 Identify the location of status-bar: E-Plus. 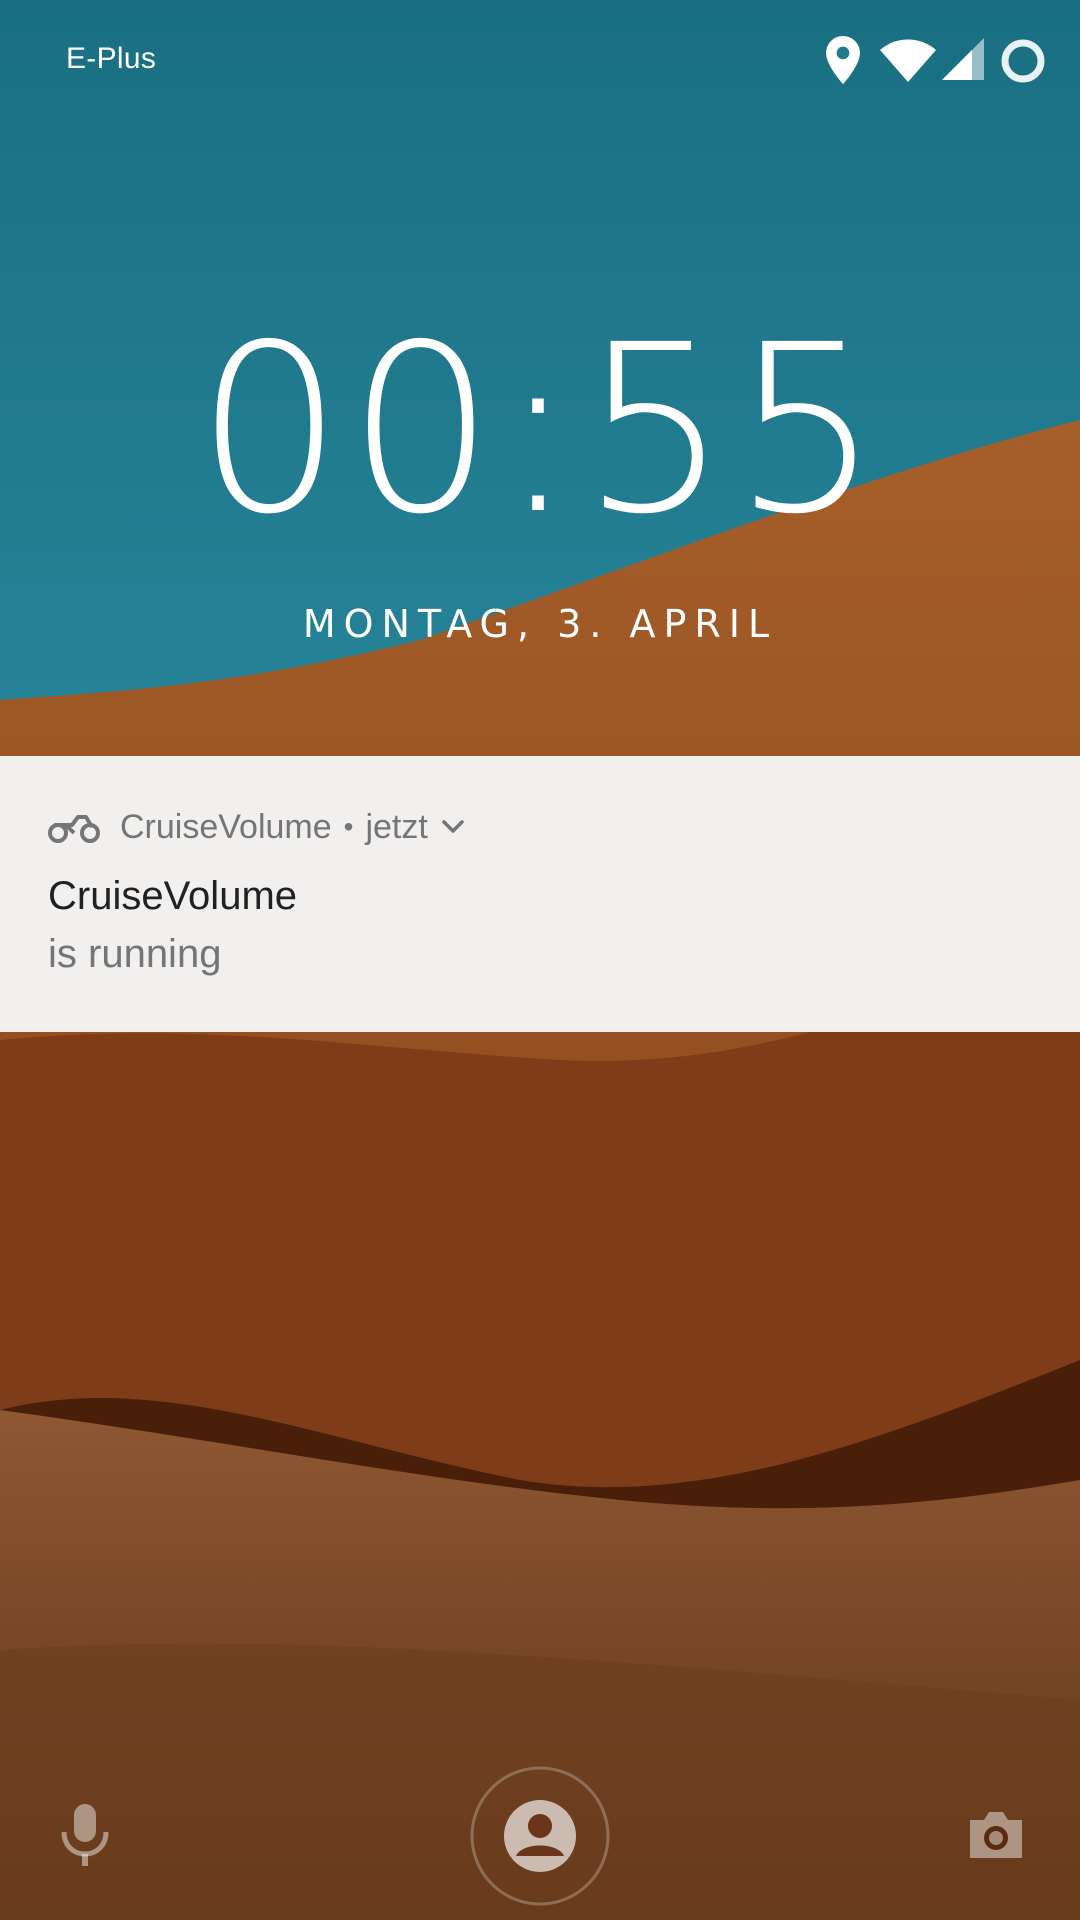
(540, 60).